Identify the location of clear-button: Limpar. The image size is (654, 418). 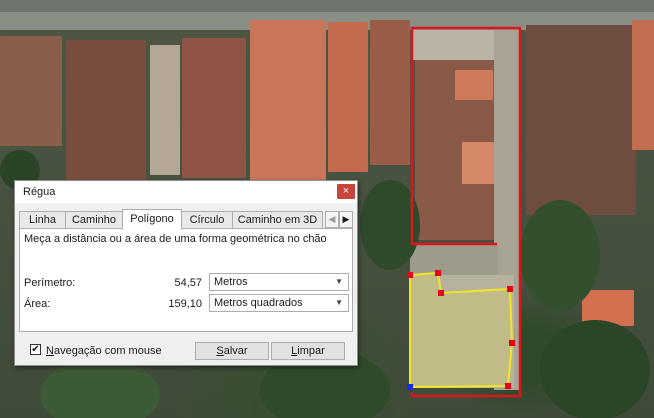
(308, 351).